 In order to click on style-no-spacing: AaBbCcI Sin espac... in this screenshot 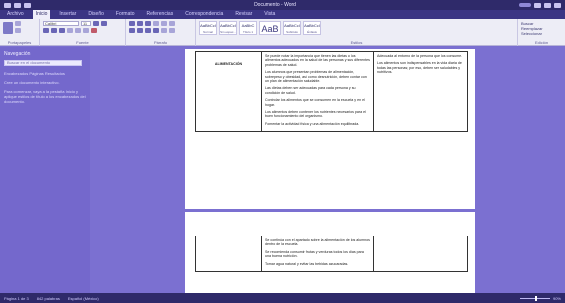, I will do `click(228, 28)`.